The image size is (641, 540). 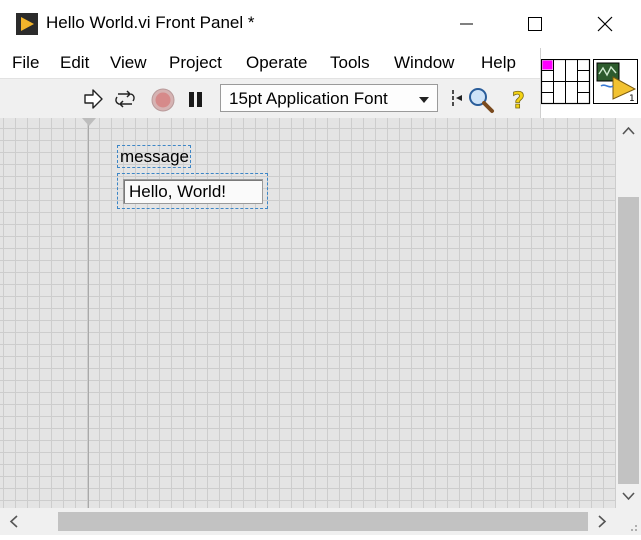 What do you see at coordinates (350, 63) in the screenshot?
I see `menu-tools: Tools` at bounding box center [350, 63].